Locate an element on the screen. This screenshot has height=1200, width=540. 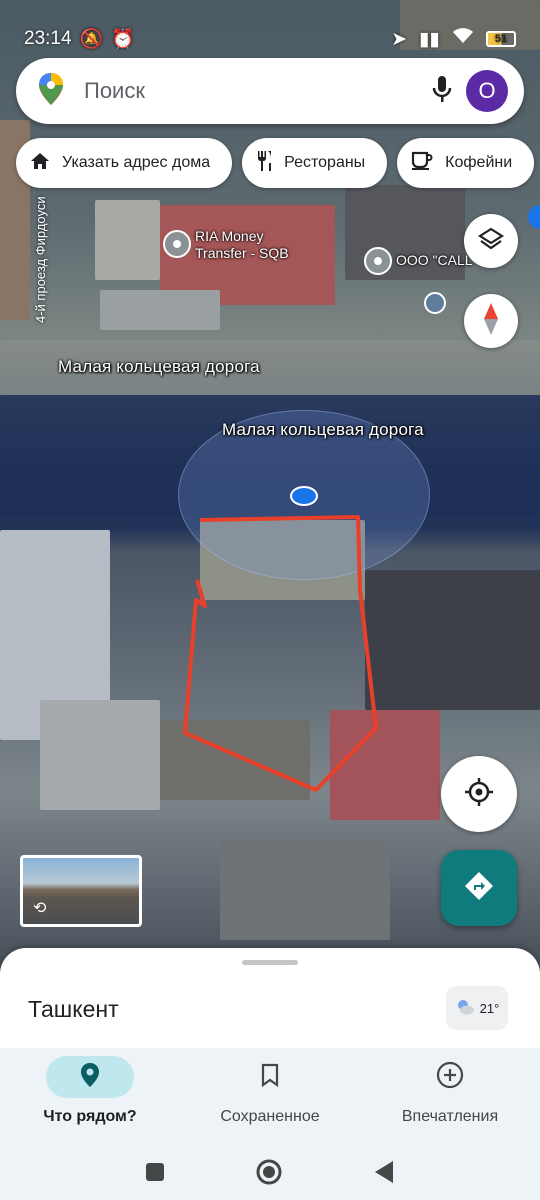
mute-icon: 🔕 is located at coordinates (91, 39).